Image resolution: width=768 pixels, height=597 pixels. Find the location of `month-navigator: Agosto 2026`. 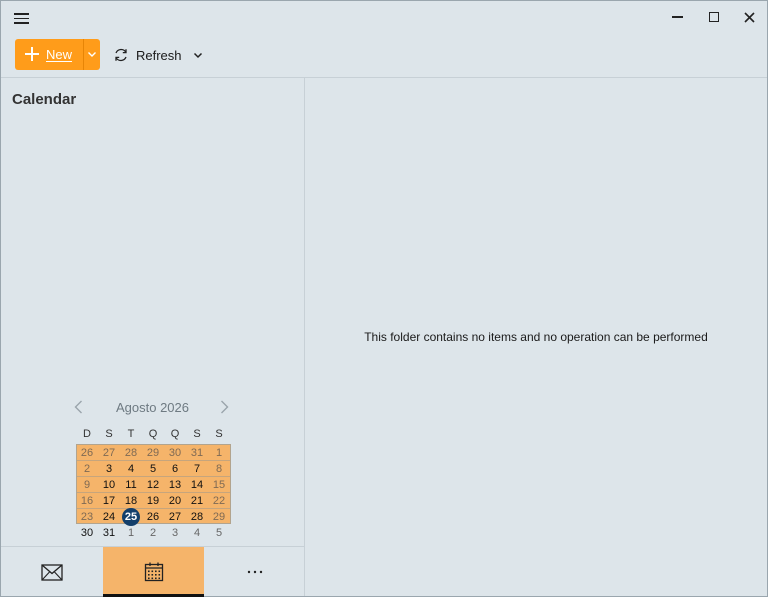

month-navigator: Agosto 2026 is located at coordinates (152, 408).